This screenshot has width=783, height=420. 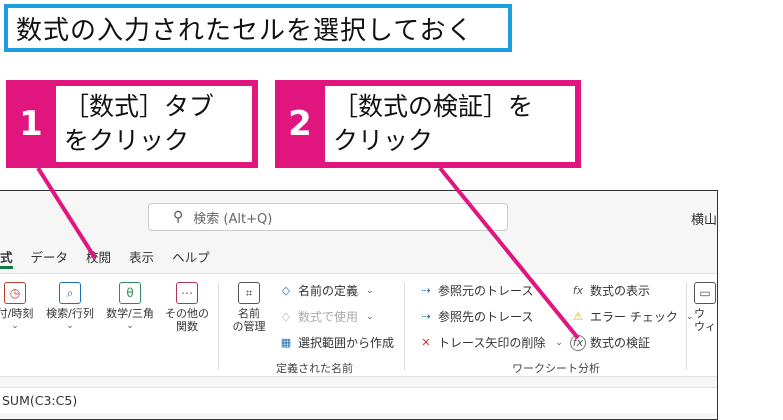 What do you see at coordinates (314, 368) in the screenshot?
I see `defined-names-group-label: 定義された名前` at bounding box center [314, 368].